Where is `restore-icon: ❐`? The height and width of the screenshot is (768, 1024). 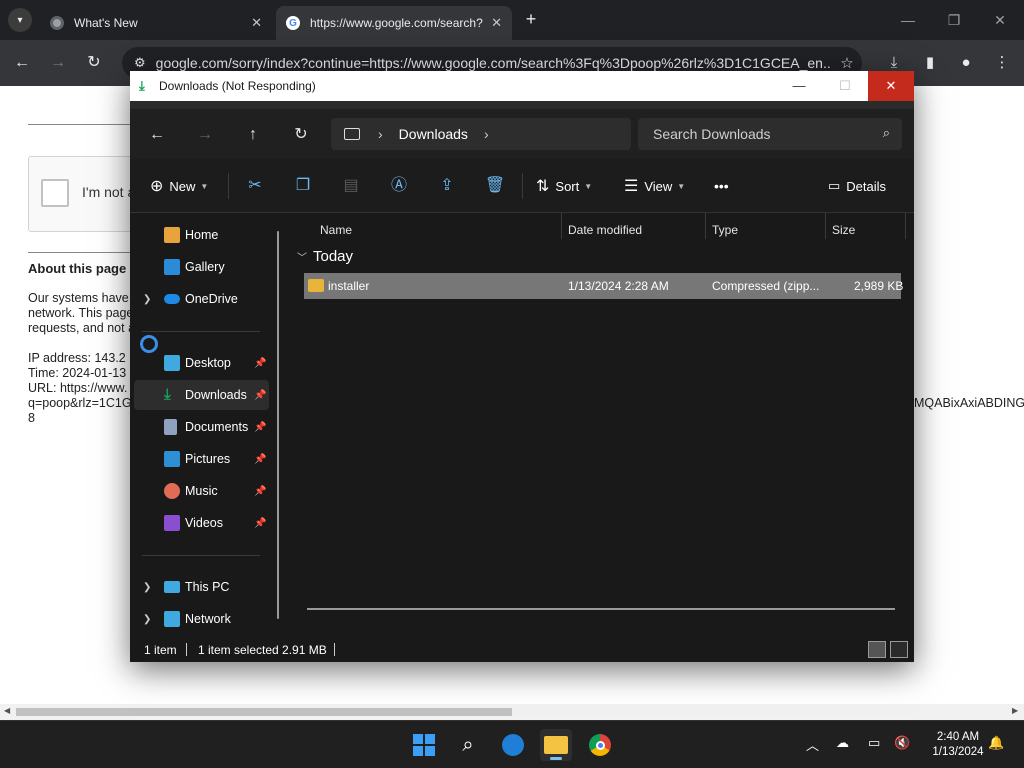
restore-icon: ❐ is located at coordinates (954, 20).